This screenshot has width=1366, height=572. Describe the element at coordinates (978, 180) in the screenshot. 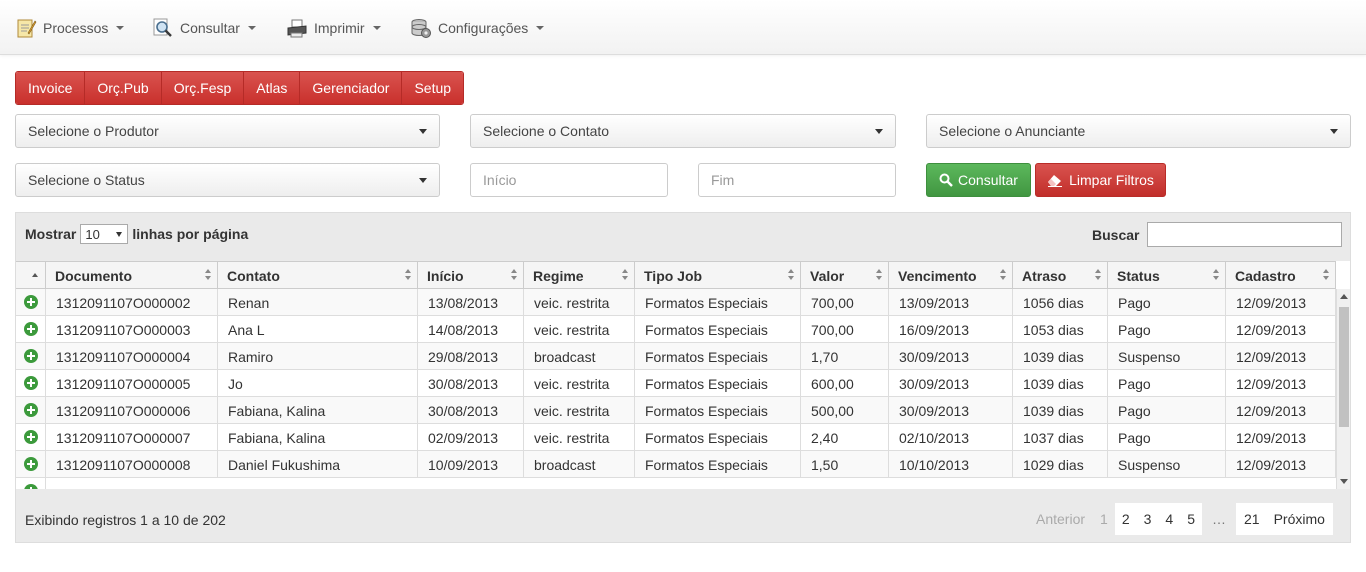

I see `consultar-button: Consultar` at that location.